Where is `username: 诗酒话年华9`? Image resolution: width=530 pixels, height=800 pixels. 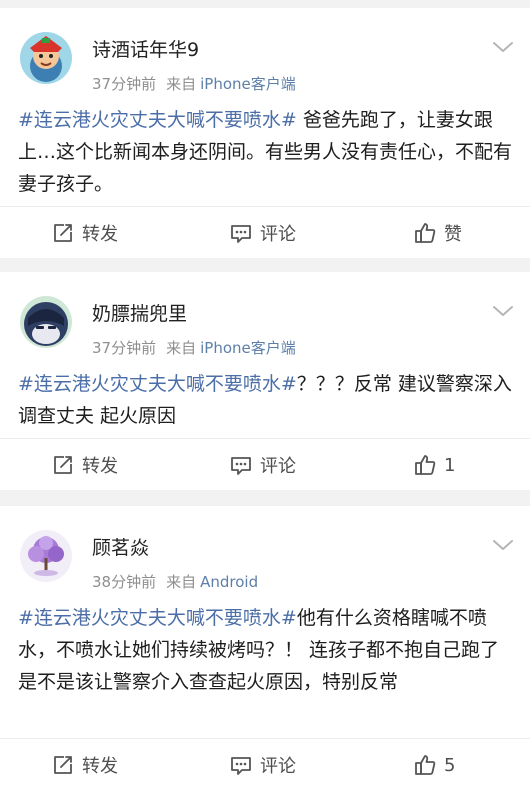 username: 诗酒话年华9 is located at coordinates (145, 50).